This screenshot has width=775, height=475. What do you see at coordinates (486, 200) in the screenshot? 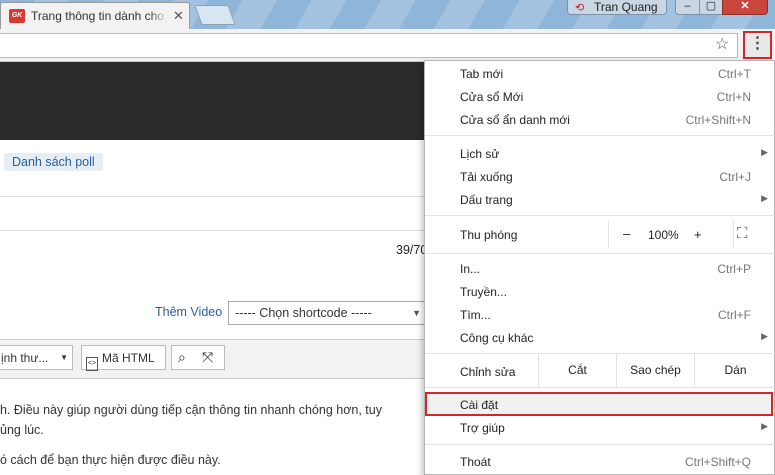
I see `menu-item-label: Dấu trang` at bounding box center [486, 200].